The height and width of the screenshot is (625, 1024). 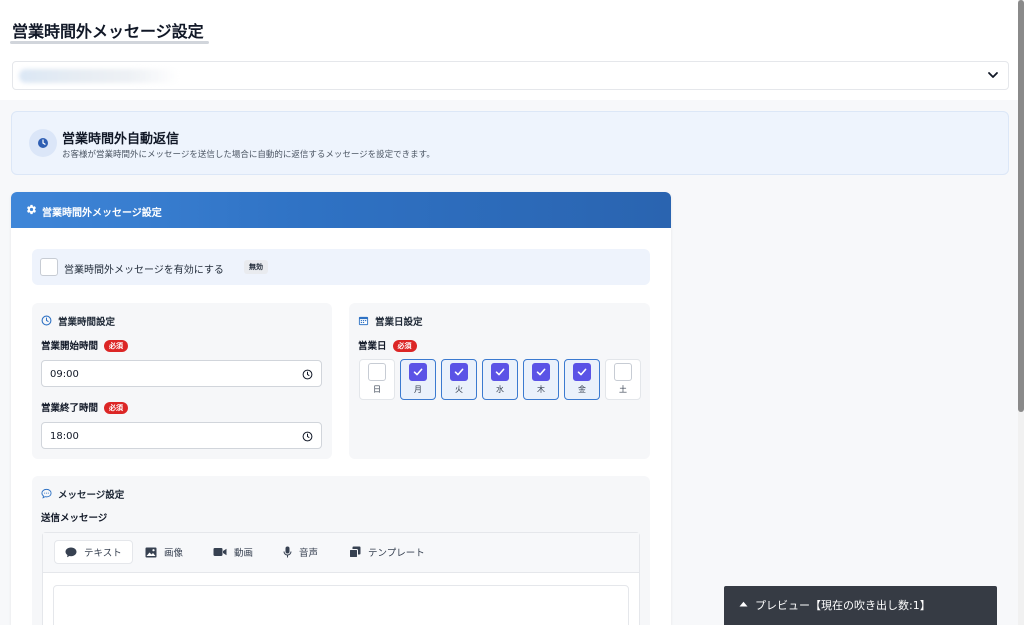 What do you see at coordinates (743, 604) in the screenshot?
I see `caret-up-icon` at bounding box center [743, 604].